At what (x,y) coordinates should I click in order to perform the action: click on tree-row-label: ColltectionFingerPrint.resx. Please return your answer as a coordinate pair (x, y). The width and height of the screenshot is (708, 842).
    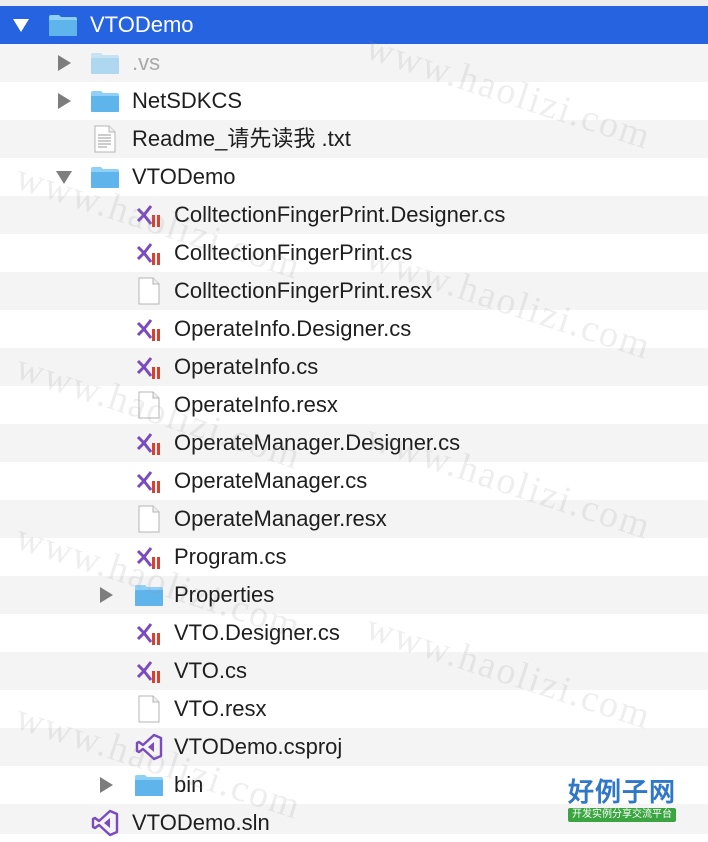
    Looking at the image, I should click on (303, 290).